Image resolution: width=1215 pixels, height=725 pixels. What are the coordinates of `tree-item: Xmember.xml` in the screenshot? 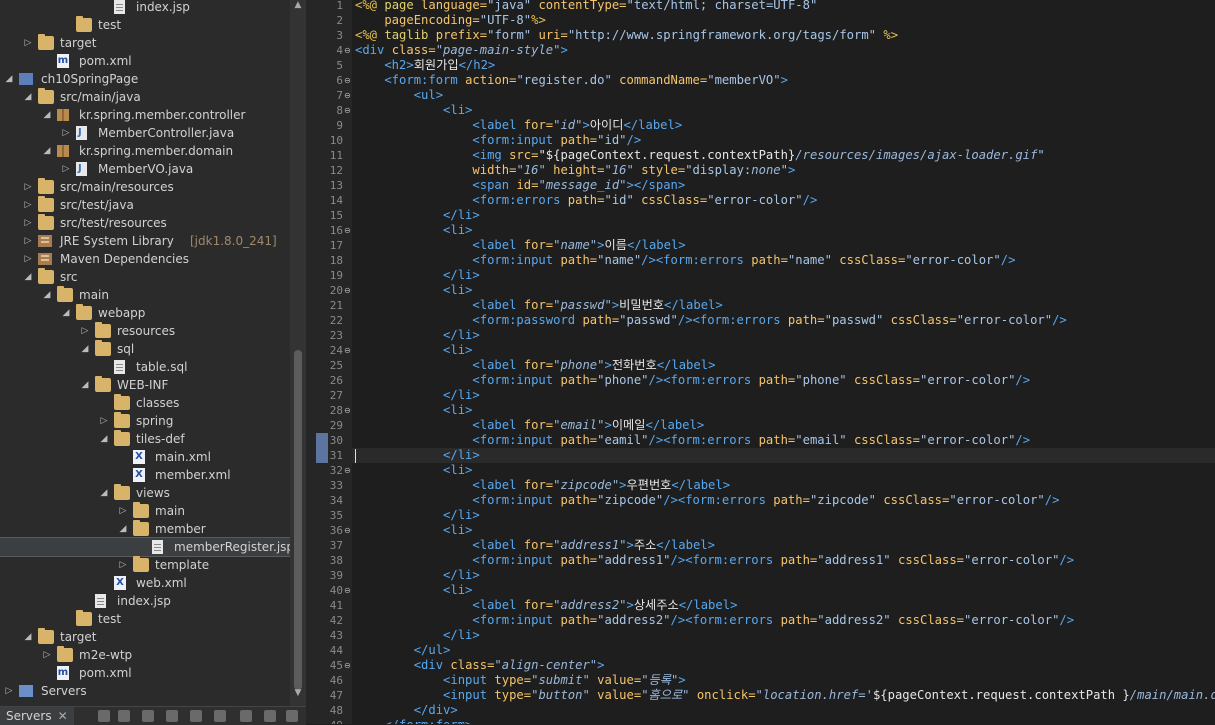 It's located at (145, 475).